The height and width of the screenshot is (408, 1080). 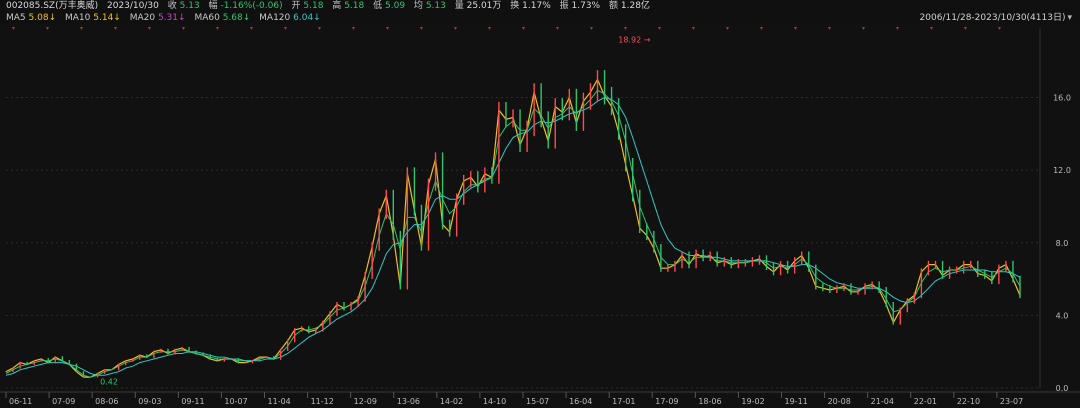 I want to click on date-range-text: 2006/11/28-2023/10/30(4113日), so click(x=992, y=18).